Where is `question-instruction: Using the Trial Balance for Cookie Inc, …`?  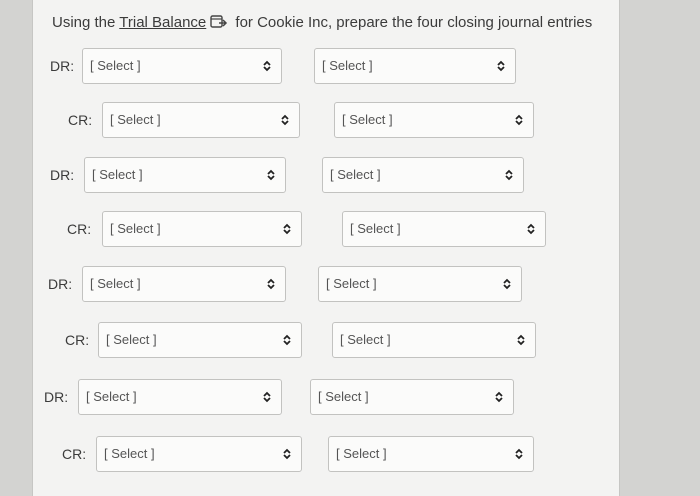
question-instruction: Using the Trial Balance for Cookie Inc, … is located at coordinates (322, 22).